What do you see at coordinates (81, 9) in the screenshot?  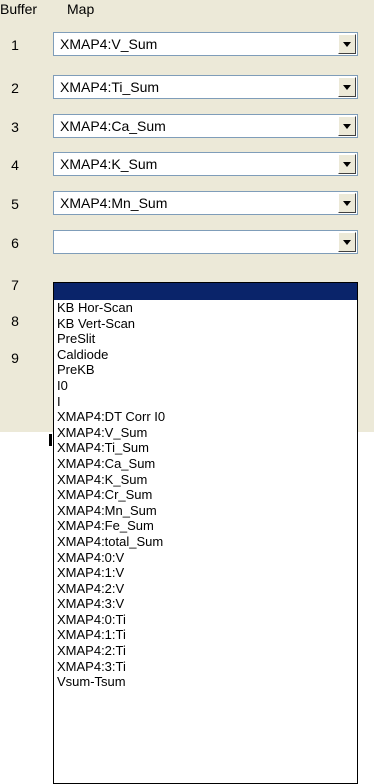 I see `map-column-header: Map` at bounding box center [81, 9].